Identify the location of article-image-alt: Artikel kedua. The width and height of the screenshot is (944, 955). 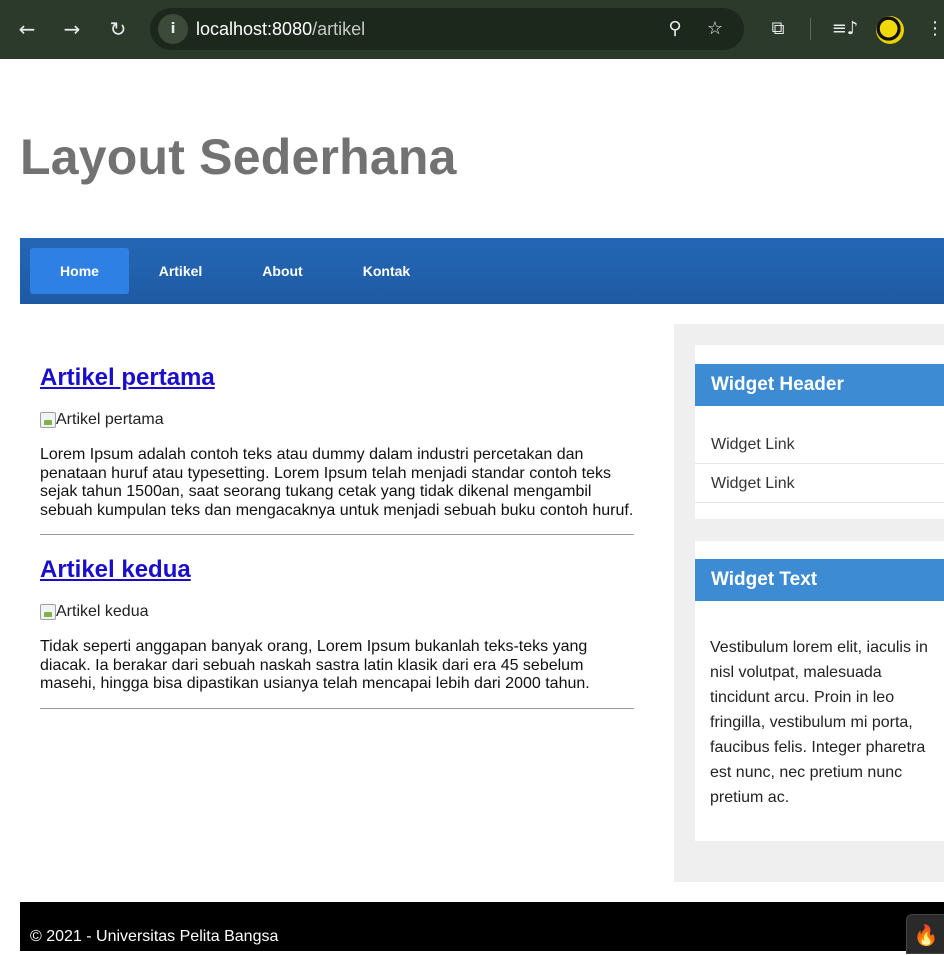
(102, 611).